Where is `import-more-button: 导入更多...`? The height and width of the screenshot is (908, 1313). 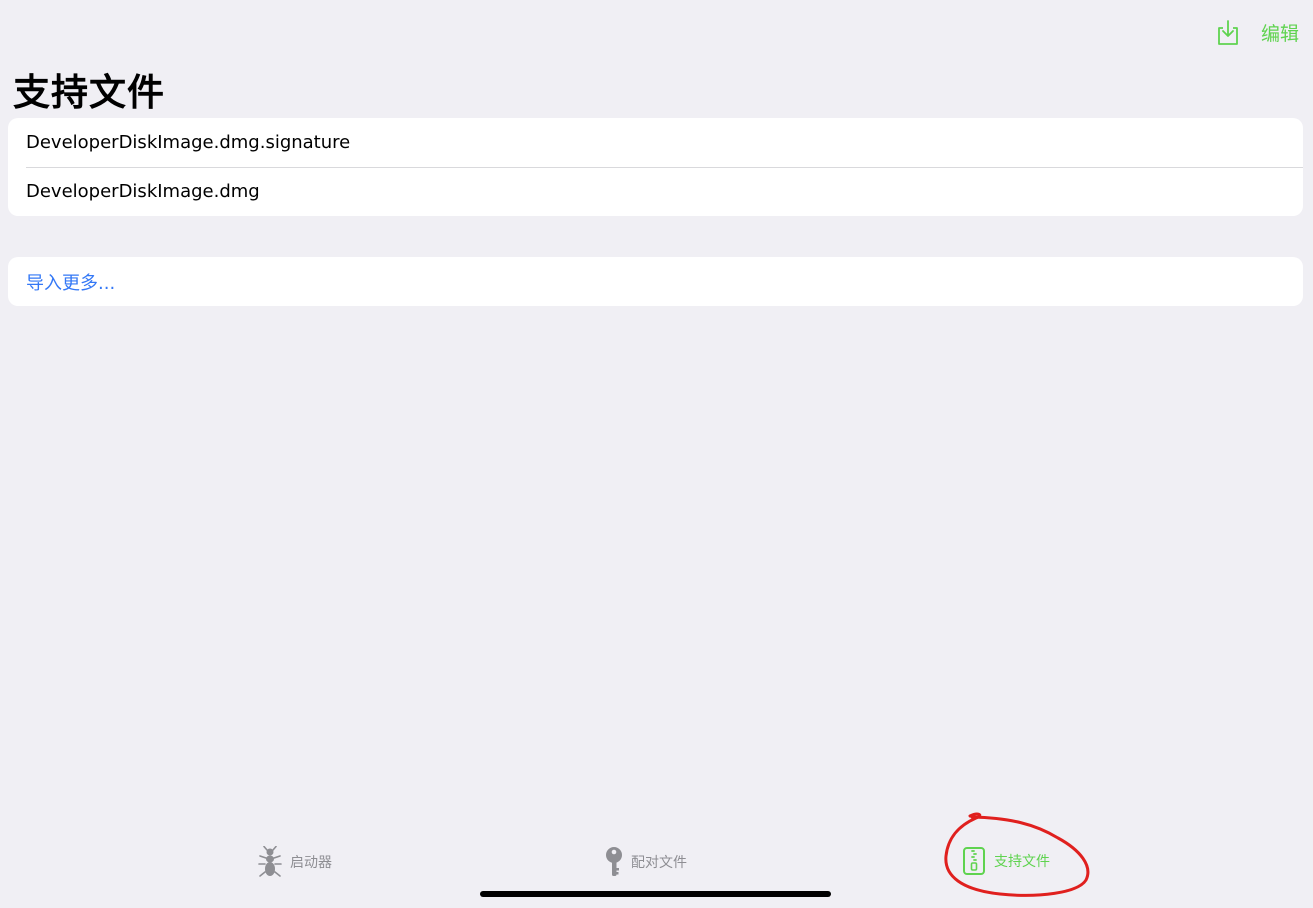 import-more-button: 导入更多... is located at coordinates (655, 281).